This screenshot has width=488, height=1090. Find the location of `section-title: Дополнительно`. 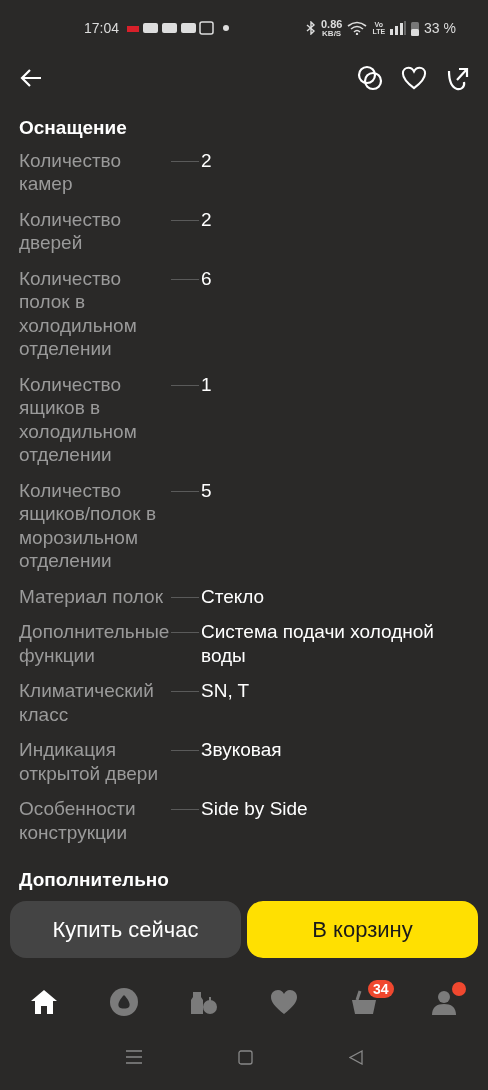

section-title: Дополнительно is located at coordinates (94, 880).